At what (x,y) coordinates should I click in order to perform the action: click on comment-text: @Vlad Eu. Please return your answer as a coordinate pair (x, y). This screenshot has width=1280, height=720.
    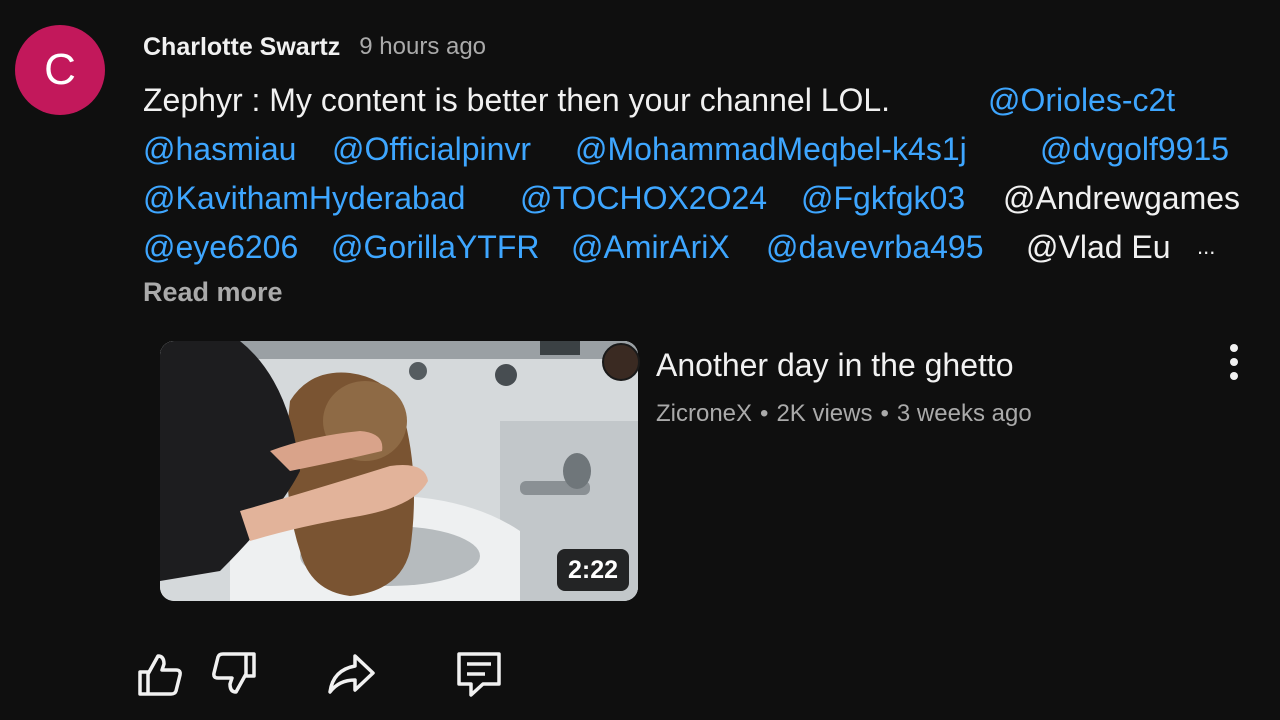
    Looking at the image, I should click on (1098, 247).